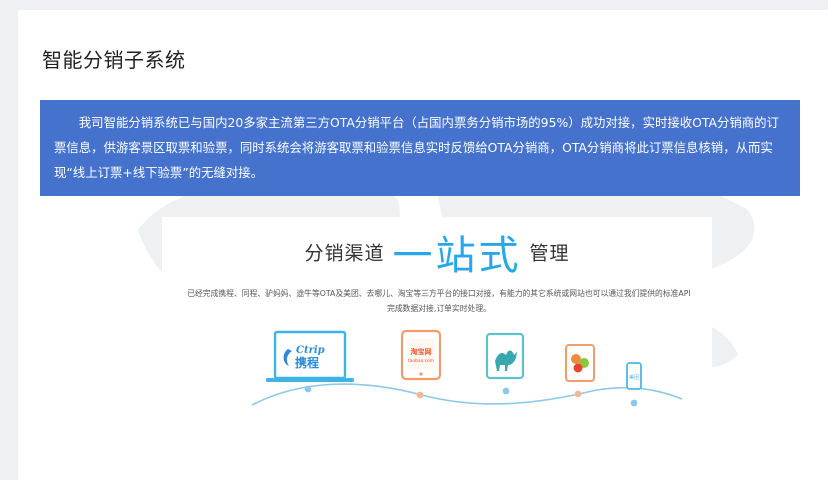 This screenshot has width=828, height=480. I want to click on phone-flower-icon, so click(580, 363).